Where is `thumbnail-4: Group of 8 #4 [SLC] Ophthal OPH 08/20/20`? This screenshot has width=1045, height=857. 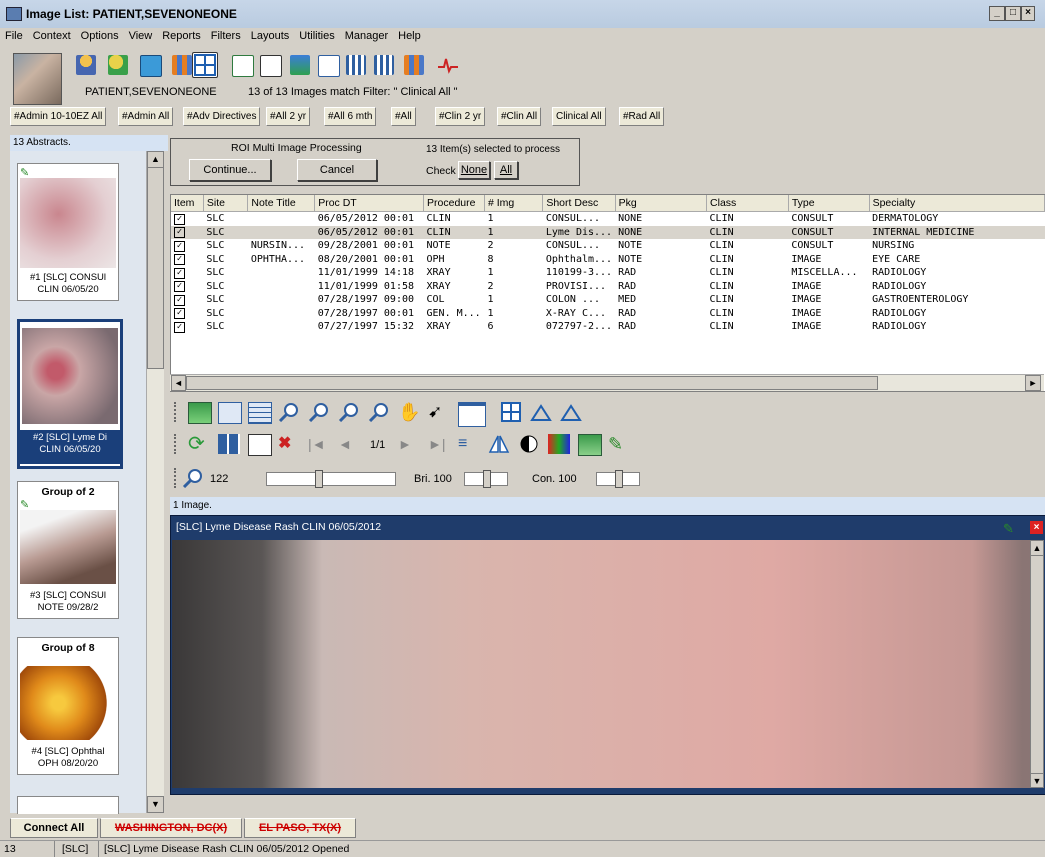
thumbnail-4: Group of 8 #4 [SLC] Ophthal OPH 08/20/20 is located at coordinates (68, 706).